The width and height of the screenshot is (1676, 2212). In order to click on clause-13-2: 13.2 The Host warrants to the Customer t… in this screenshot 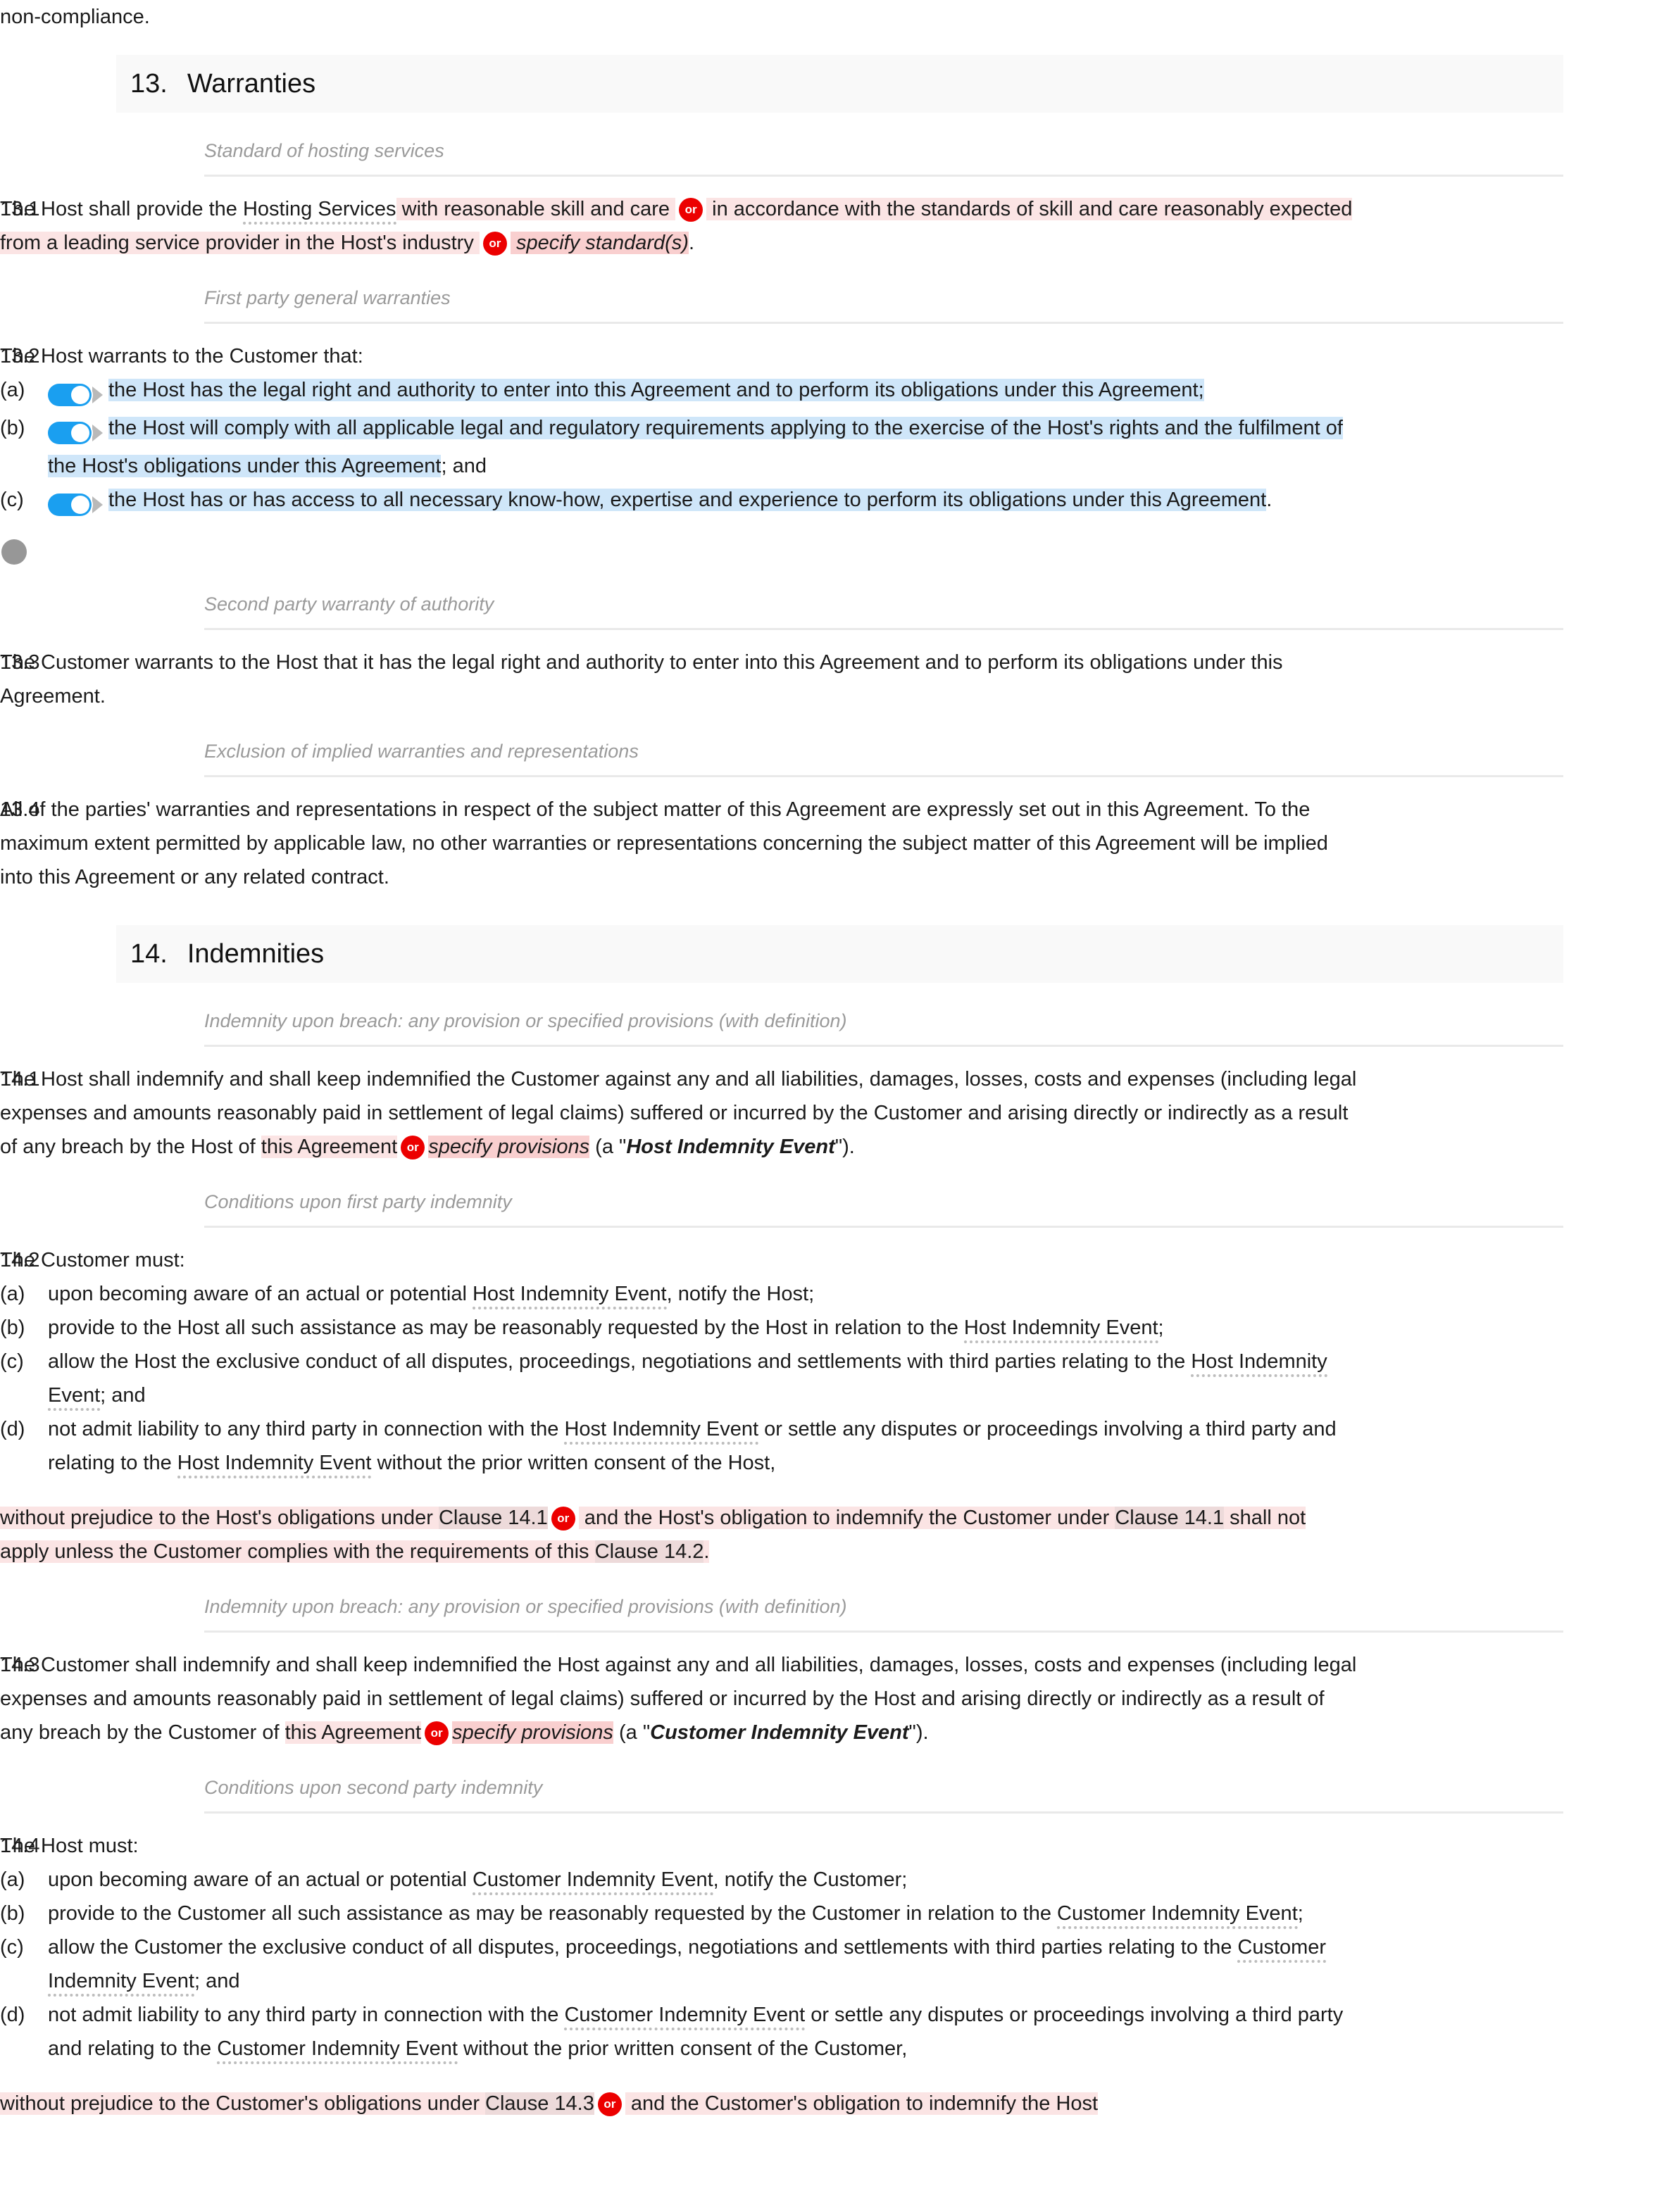, I will do `click(838, 453)`.